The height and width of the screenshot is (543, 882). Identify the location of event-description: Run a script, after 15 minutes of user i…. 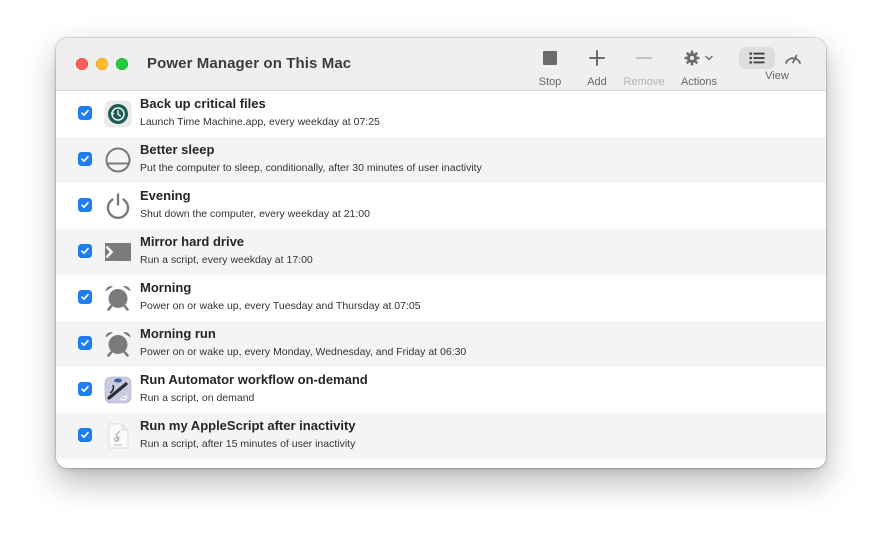
(248, 444).